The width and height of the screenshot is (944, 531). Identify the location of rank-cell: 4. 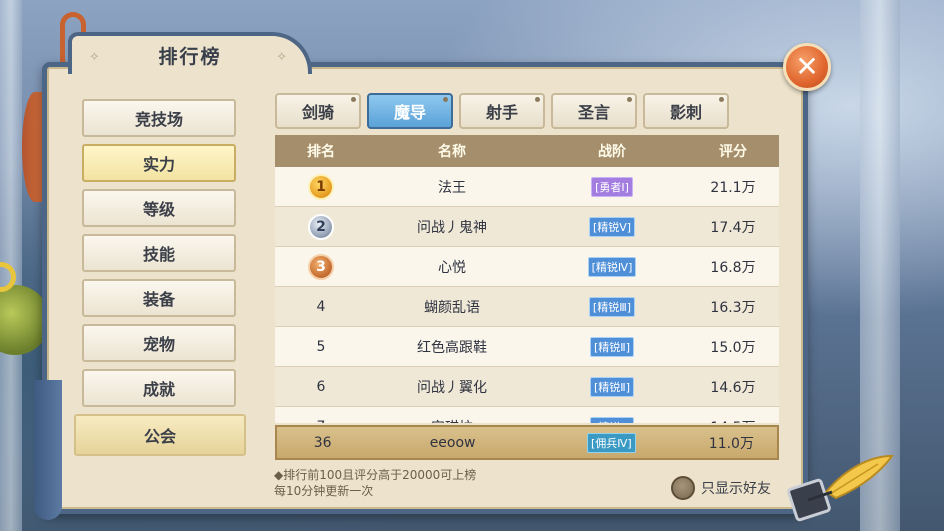
(321, 306).